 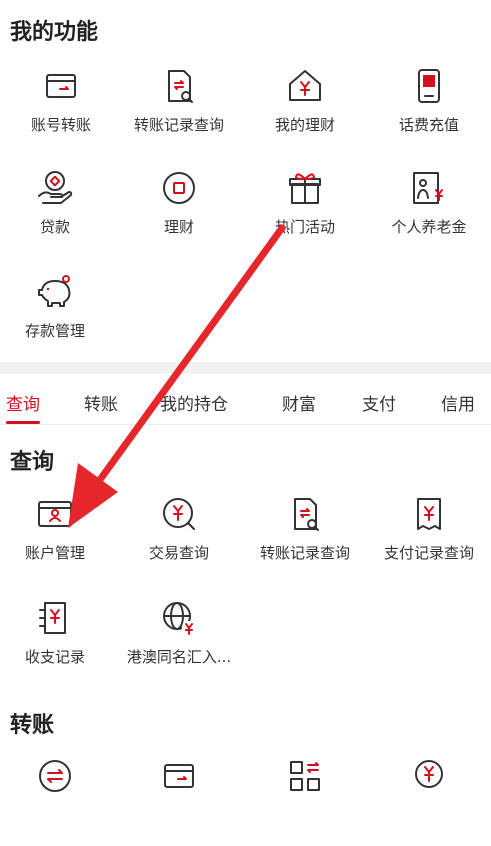 I want to click on category-tab-bar: 查询 转账 我的持仓 财富 支付 信用, so click(x=245, y=401).